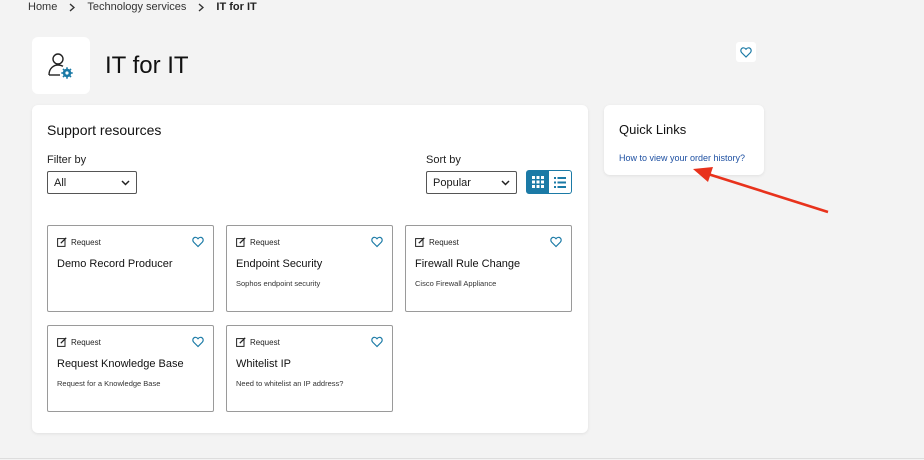 This screenshot has height=460, width=924. I want to click on card-title: Firewall Rule Change, so click(468, 264).